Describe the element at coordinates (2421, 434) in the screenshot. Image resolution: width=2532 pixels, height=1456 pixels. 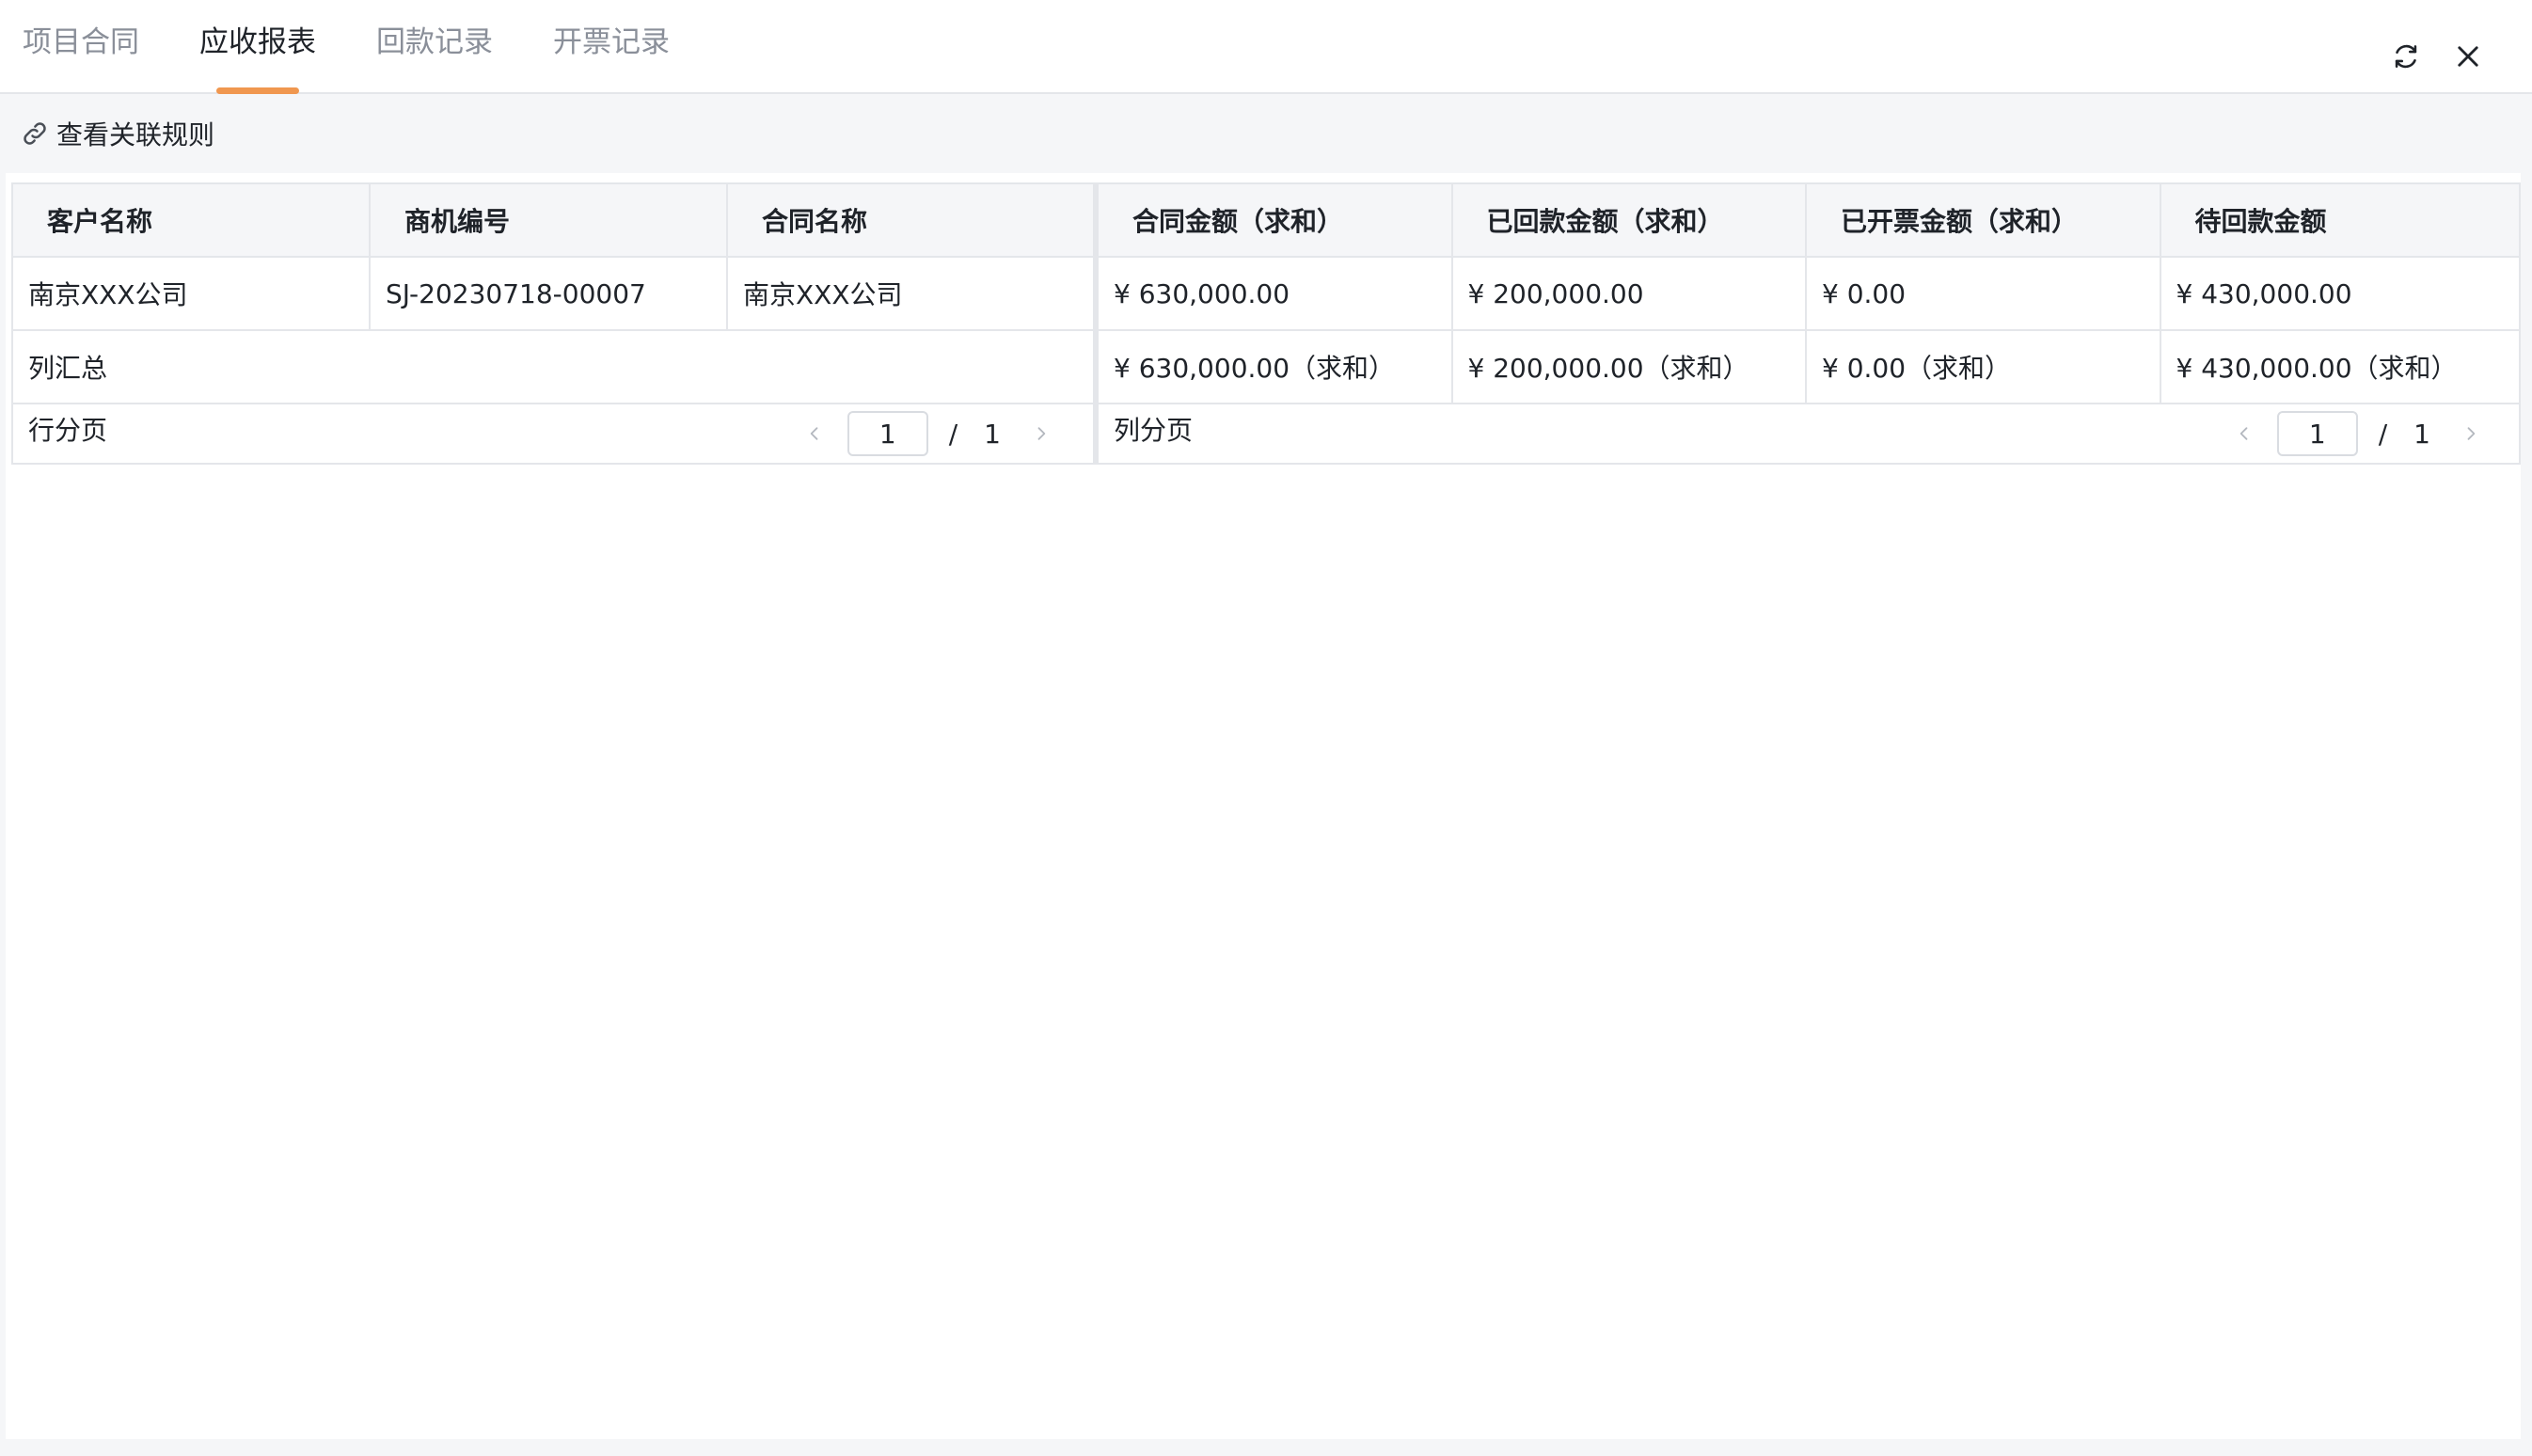
I see `column-page-total: 1` at that location.